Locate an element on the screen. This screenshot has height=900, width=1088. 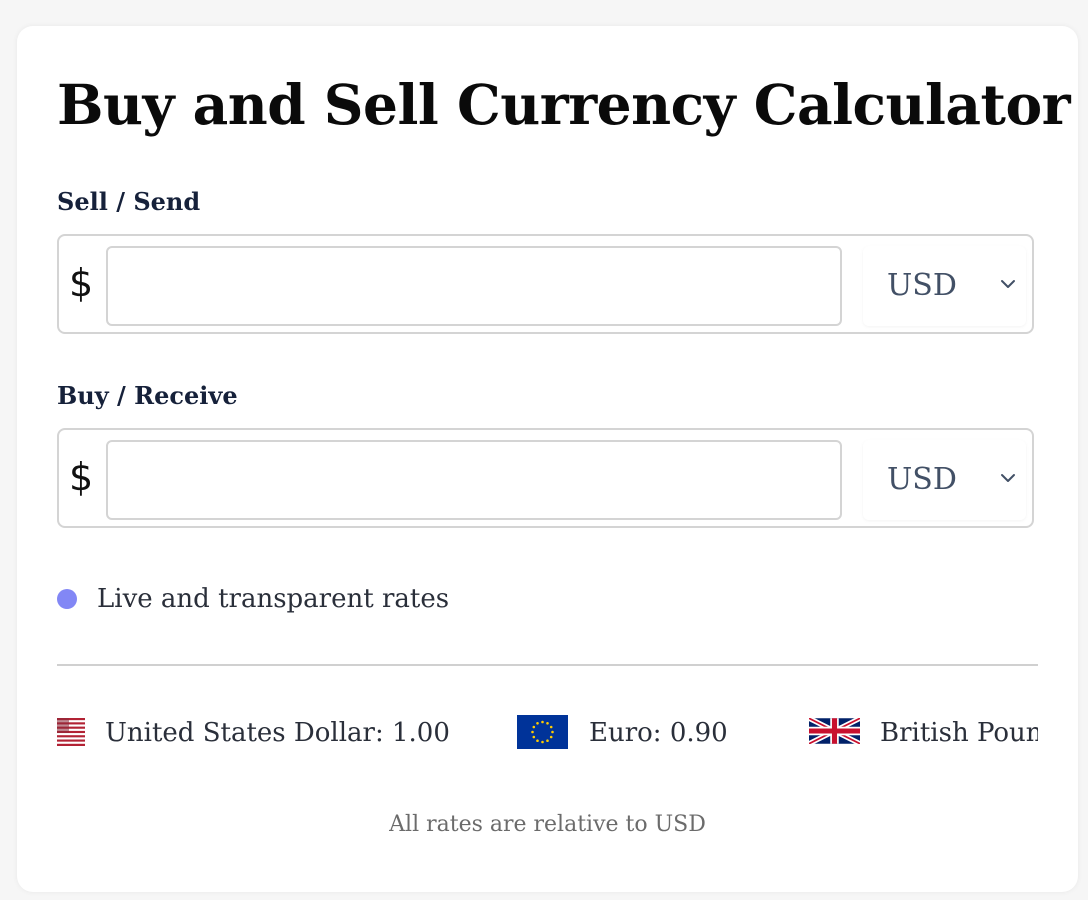
eu-flag-icon is located at coordinates (542, 732).